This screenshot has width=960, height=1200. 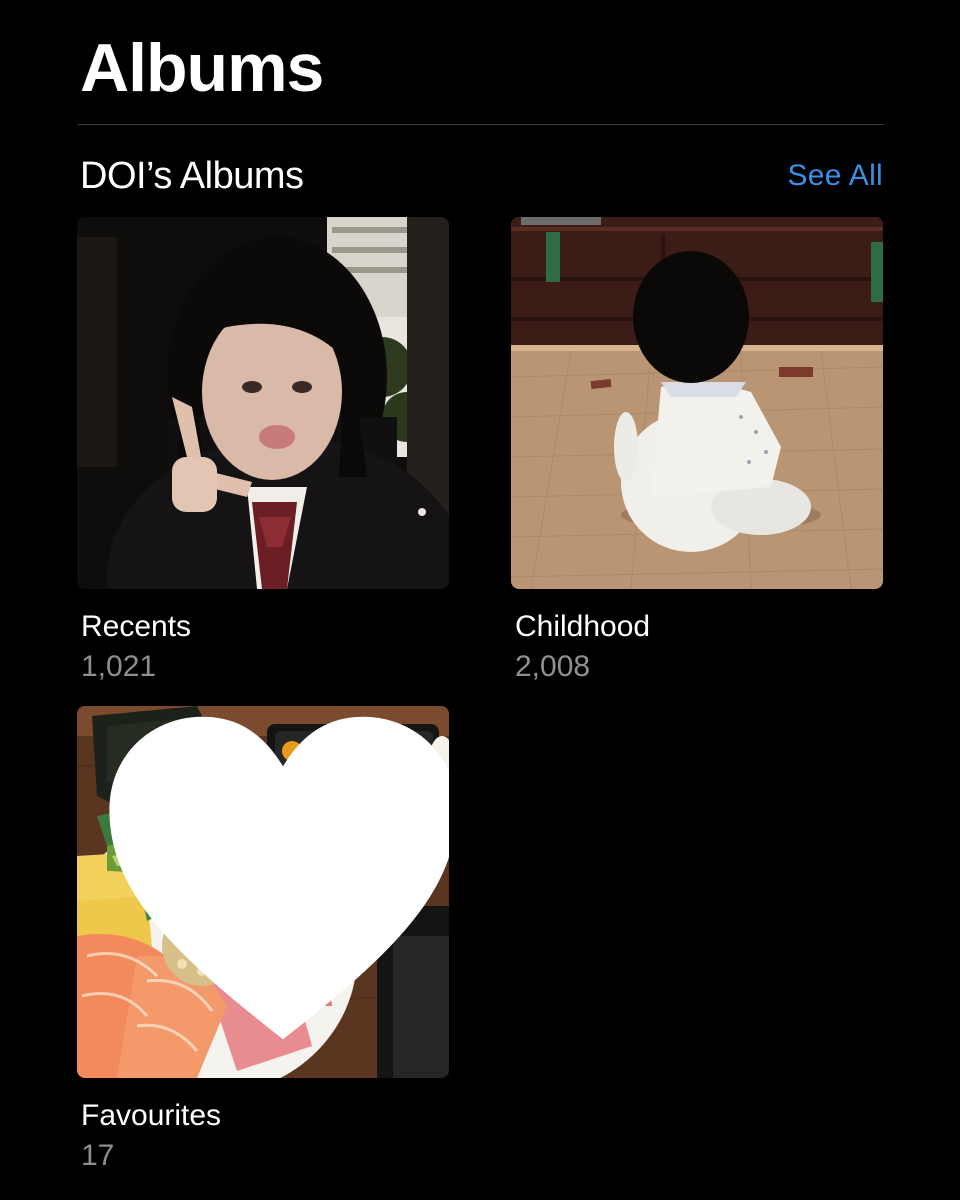 I want to click on section-header: DOI’s Albums See All, so click(x=481, y=176).